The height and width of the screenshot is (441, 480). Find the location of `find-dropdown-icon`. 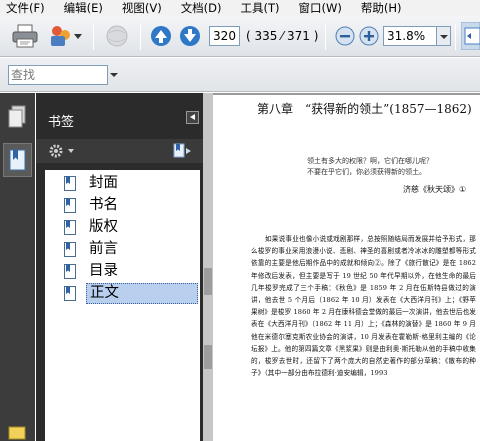

find-dropdown-icon is located at coordinates (114, 75).